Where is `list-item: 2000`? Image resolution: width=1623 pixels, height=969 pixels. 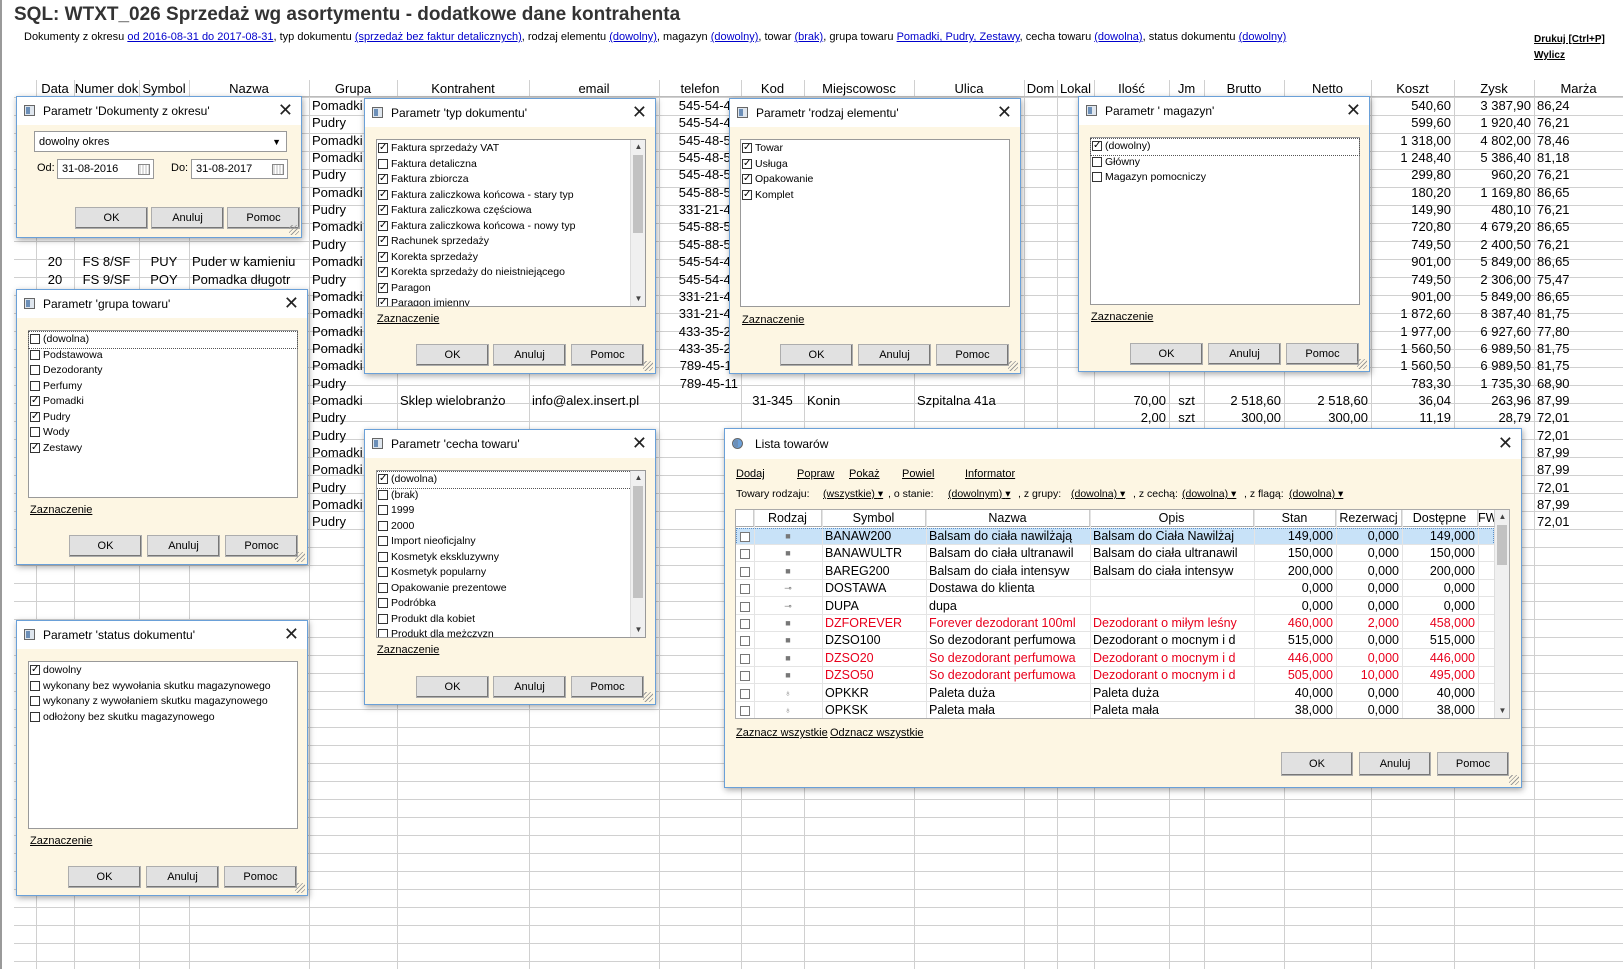 list-item: 2000 is located at coordinates (511, 527).